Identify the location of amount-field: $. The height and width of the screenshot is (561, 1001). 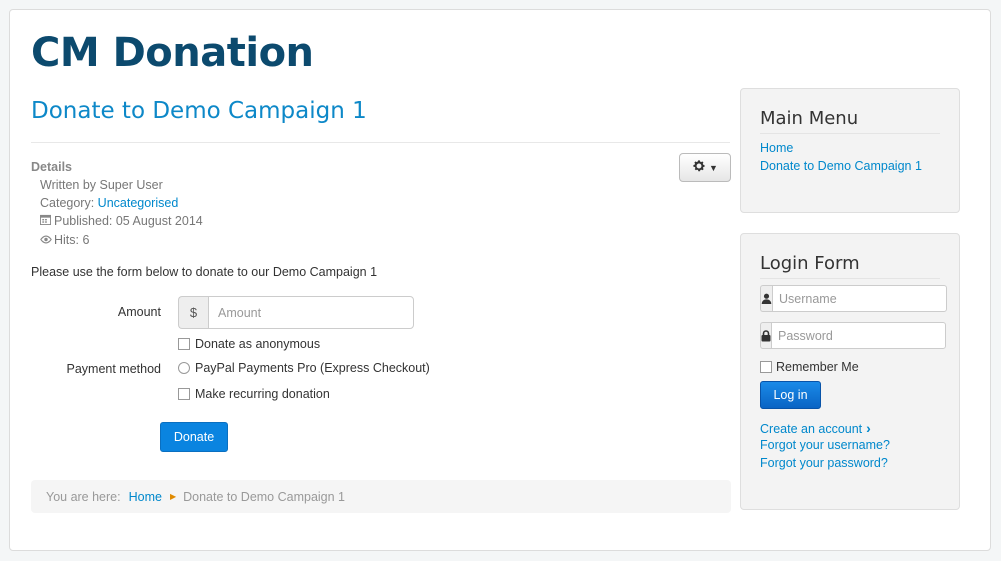
(296, 312).